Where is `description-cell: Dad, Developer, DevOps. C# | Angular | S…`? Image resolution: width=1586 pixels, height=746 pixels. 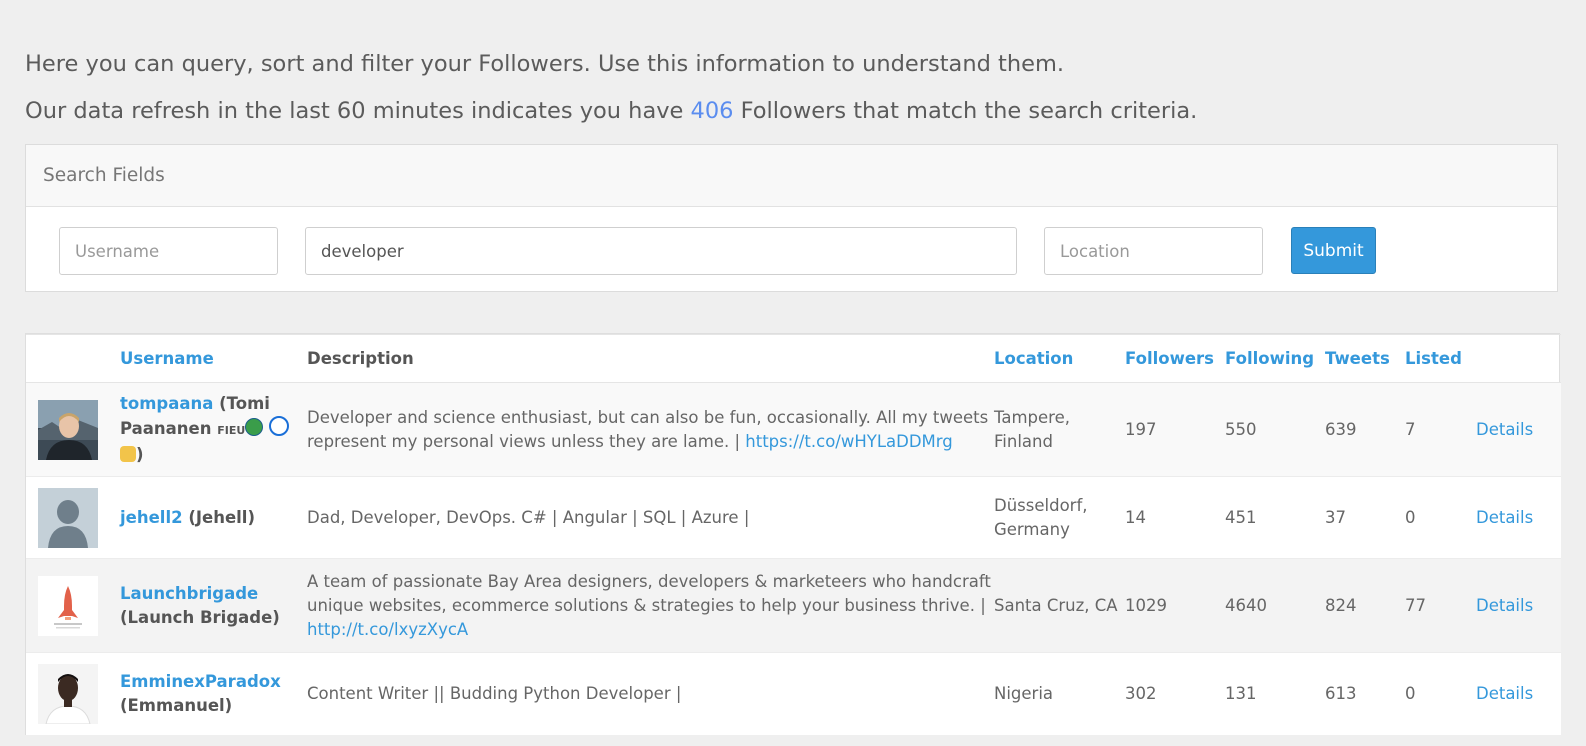 description-cell: Dad, Developer, DevOps. C# | Angular | S… is located at coordinates (650, 517).